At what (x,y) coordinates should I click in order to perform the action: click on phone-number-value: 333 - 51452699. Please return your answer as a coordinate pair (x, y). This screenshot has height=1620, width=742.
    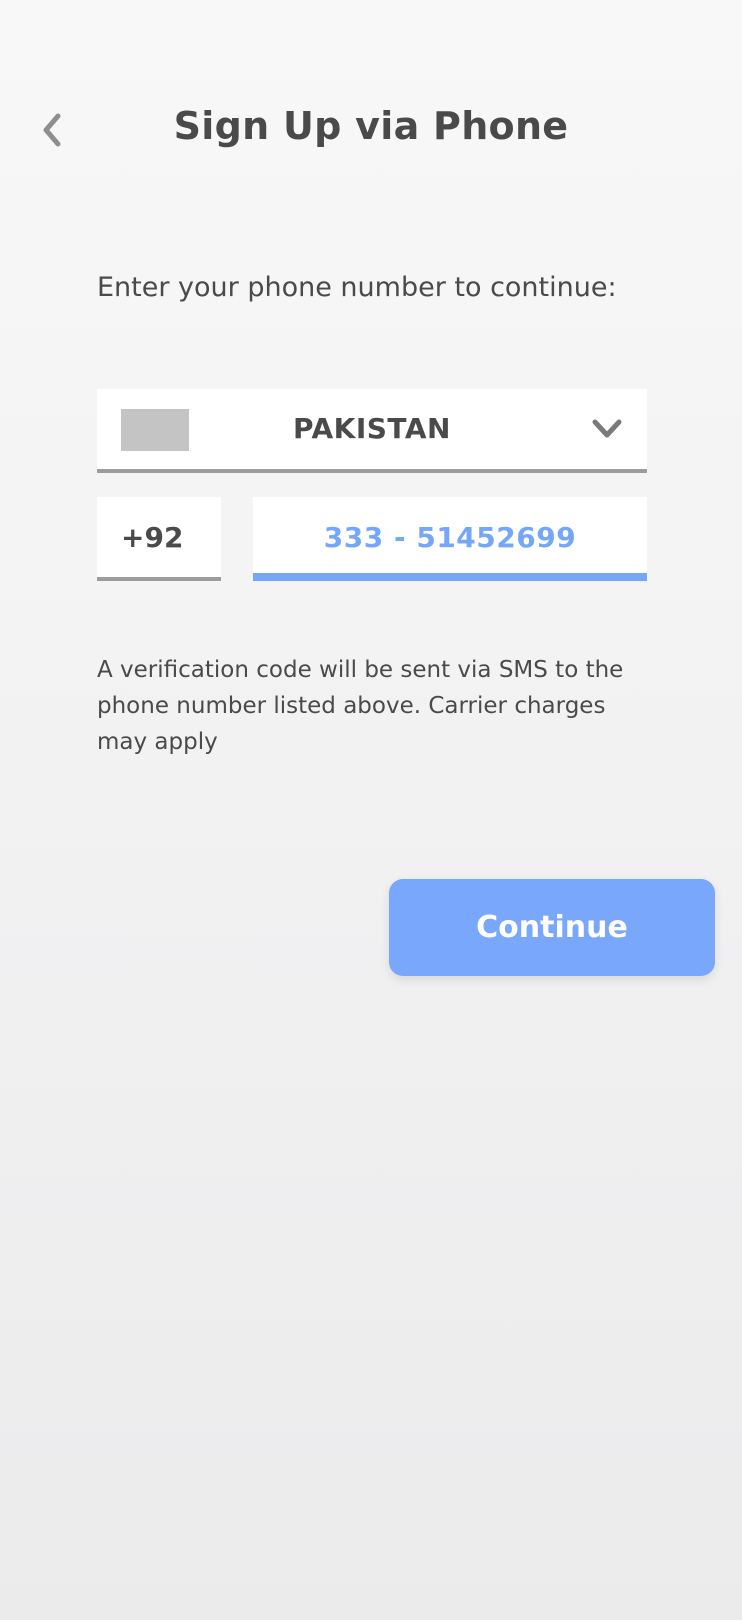
    Looking at the image, I should click on (450, 537).